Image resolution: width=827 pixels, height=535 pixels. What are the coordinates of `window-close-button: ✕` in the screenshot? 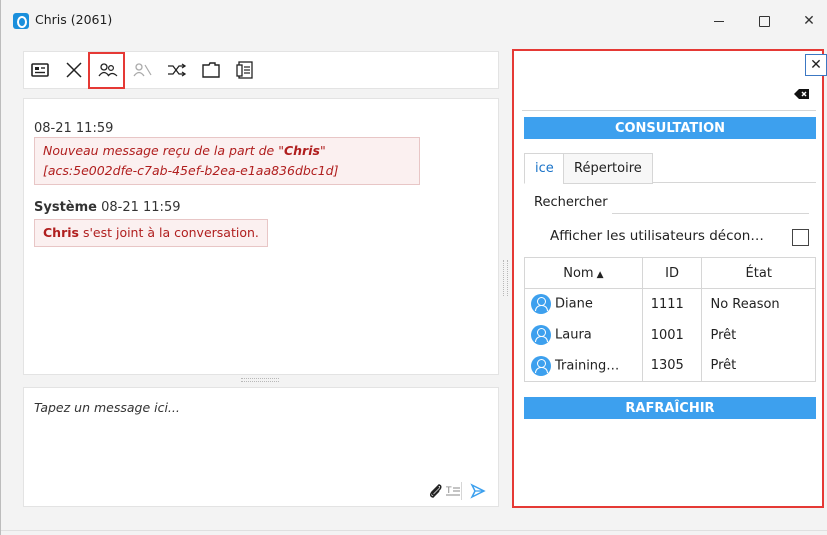 It's located at (808, 21).